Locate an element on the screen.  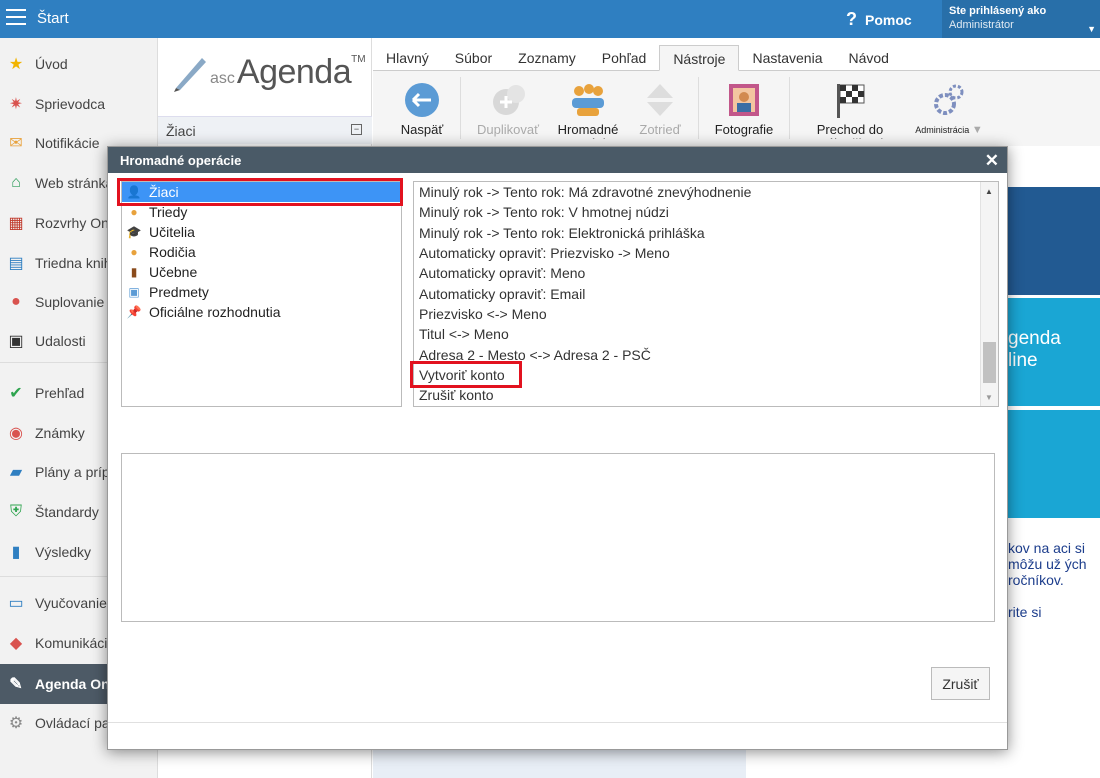
category-item-predmety: ▣ Predmety is located at coordinates (261, 292).